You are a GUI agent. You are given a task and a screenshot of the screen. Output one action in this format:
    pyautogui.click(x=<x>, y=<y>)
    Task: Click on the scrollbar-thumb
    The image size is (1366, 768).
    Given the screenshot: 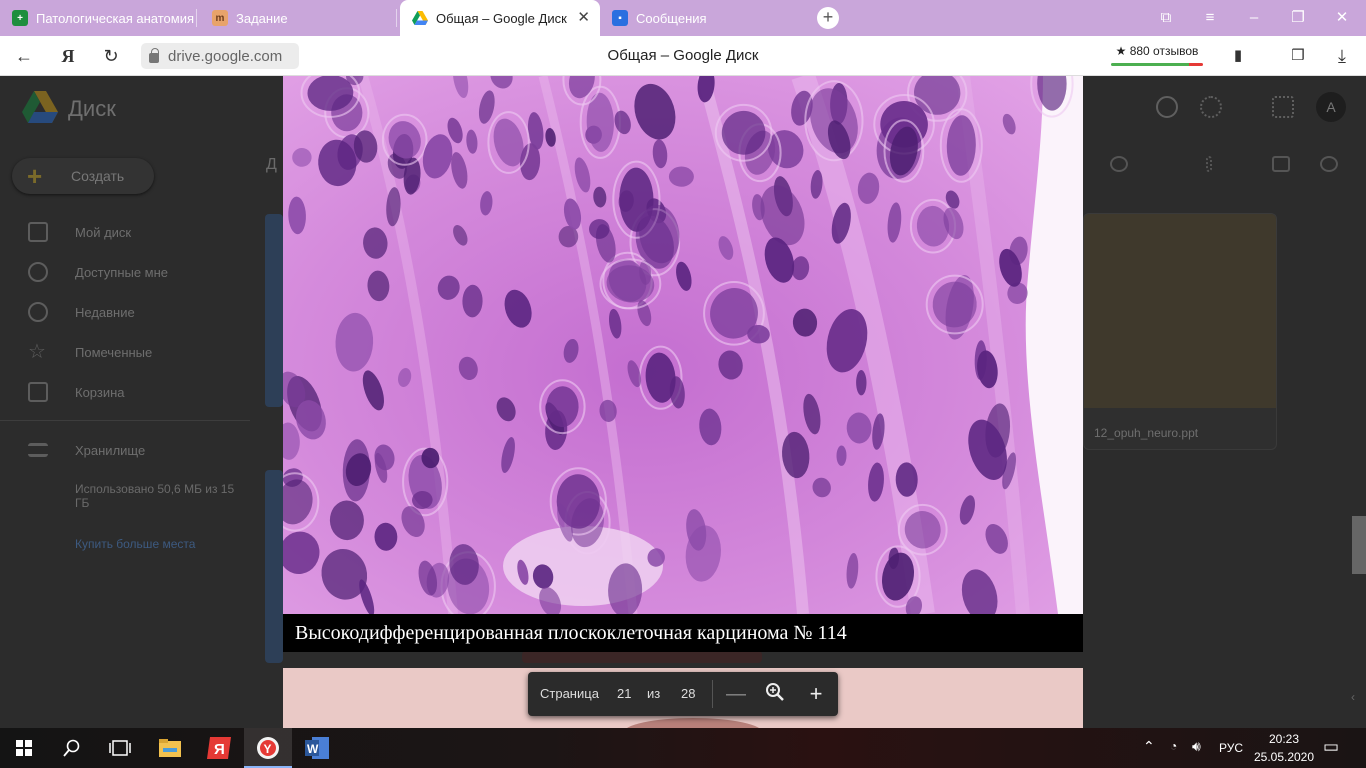 What is the action you would take?
    pyautogui.click(x=1359, y=545)
    